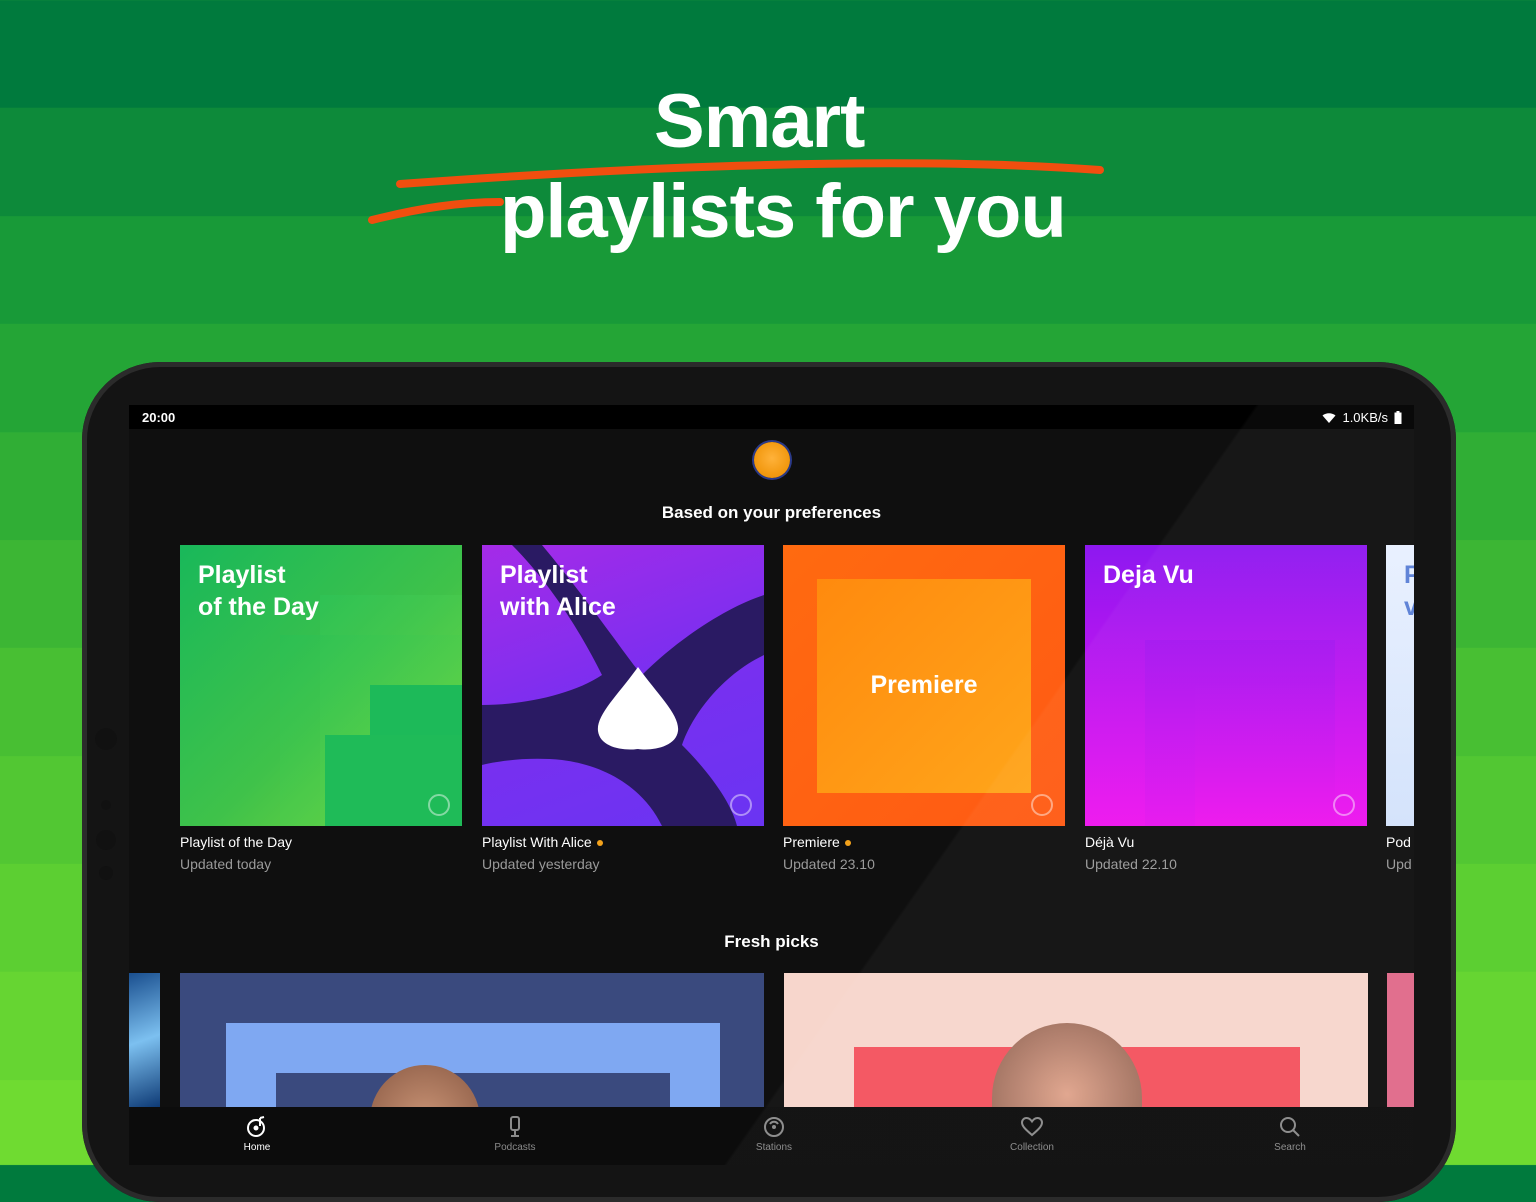 This screenshot has height=1202, width=1536. What do you see at coordinates (1399, 864) in the screenshot?
I see `playlist-updated: Upd` at bounding box center [1399, 864].